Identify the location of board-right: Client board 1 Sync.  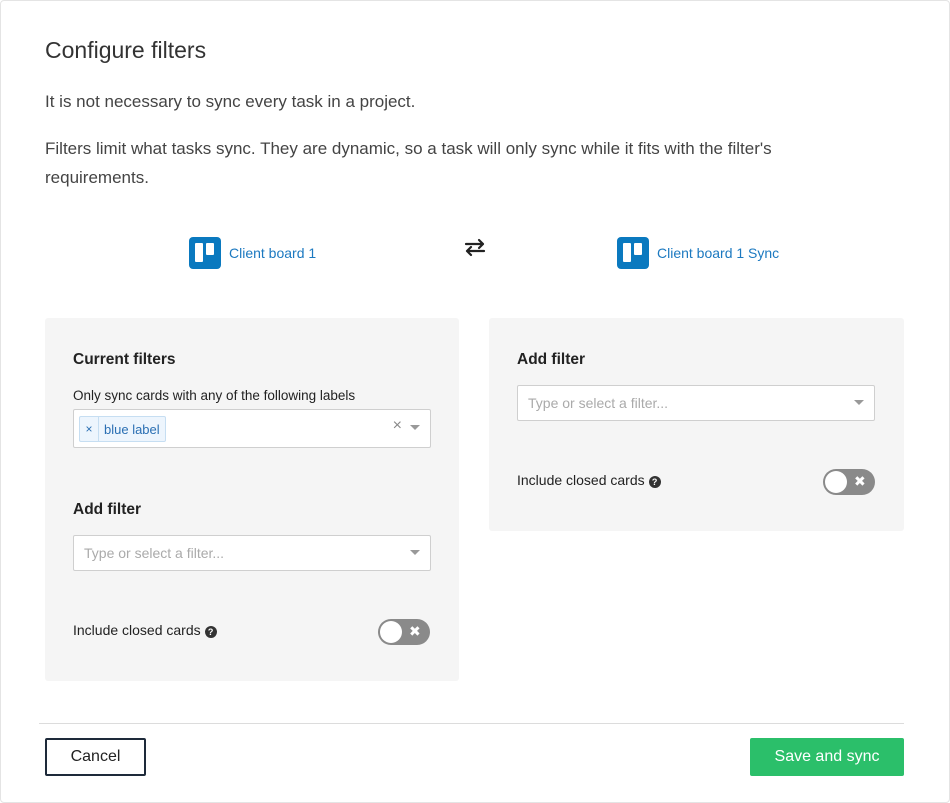
(698, 253).